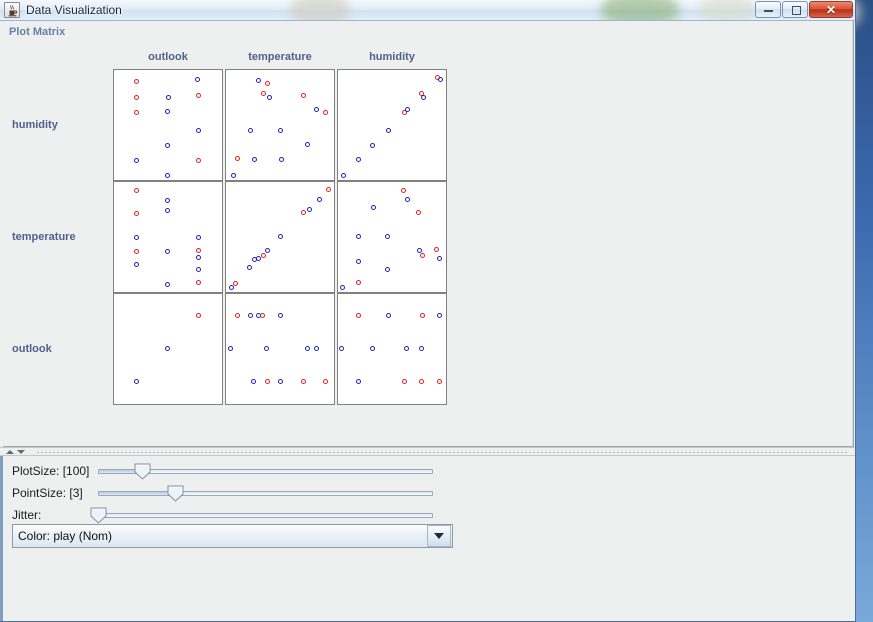  Describe the element at coordinates (768, 9) in the screenshot. I see `minimize-button` at that location.